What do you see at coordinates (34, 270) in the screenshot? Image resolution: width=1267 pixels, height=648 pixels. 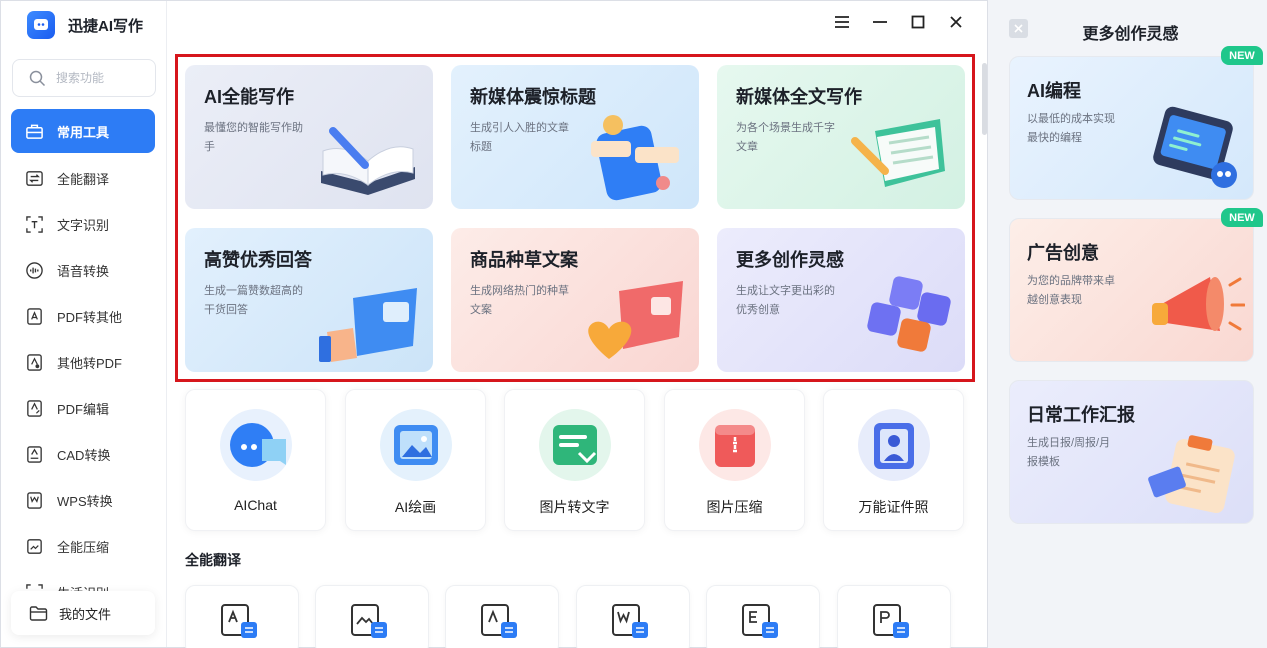 I see `voice-icon` at bounding box center [34, 270].